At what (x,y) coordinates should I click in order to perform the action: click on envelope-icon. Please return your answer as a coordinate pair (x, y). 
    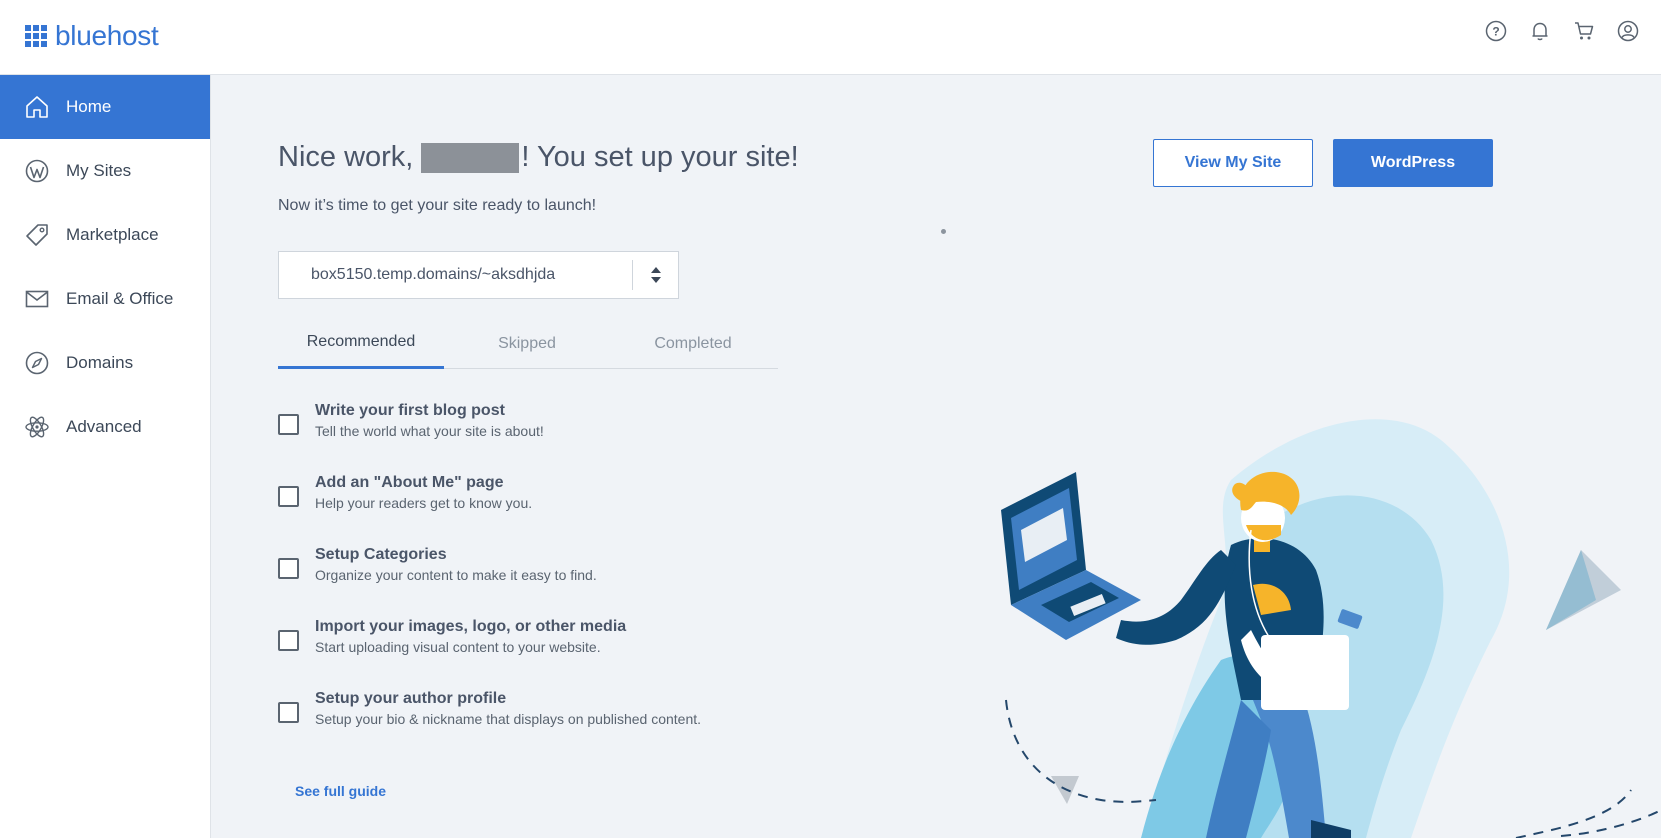
    Looking at the image, I should click on (37, 299).